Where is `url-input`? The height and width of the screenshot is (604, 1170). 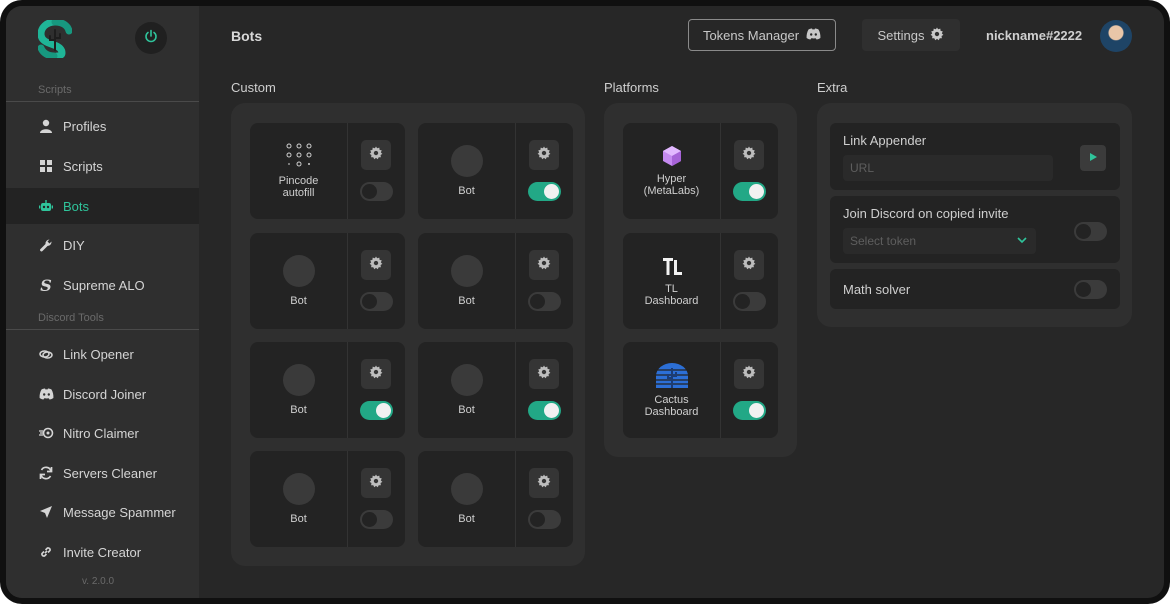
url-input is located at coordinates (948, 168).